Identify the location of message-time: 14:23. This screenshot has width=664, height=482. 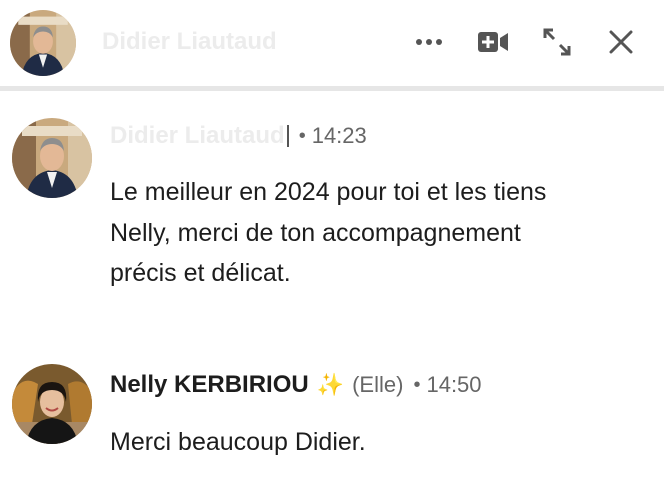
(339, 135).